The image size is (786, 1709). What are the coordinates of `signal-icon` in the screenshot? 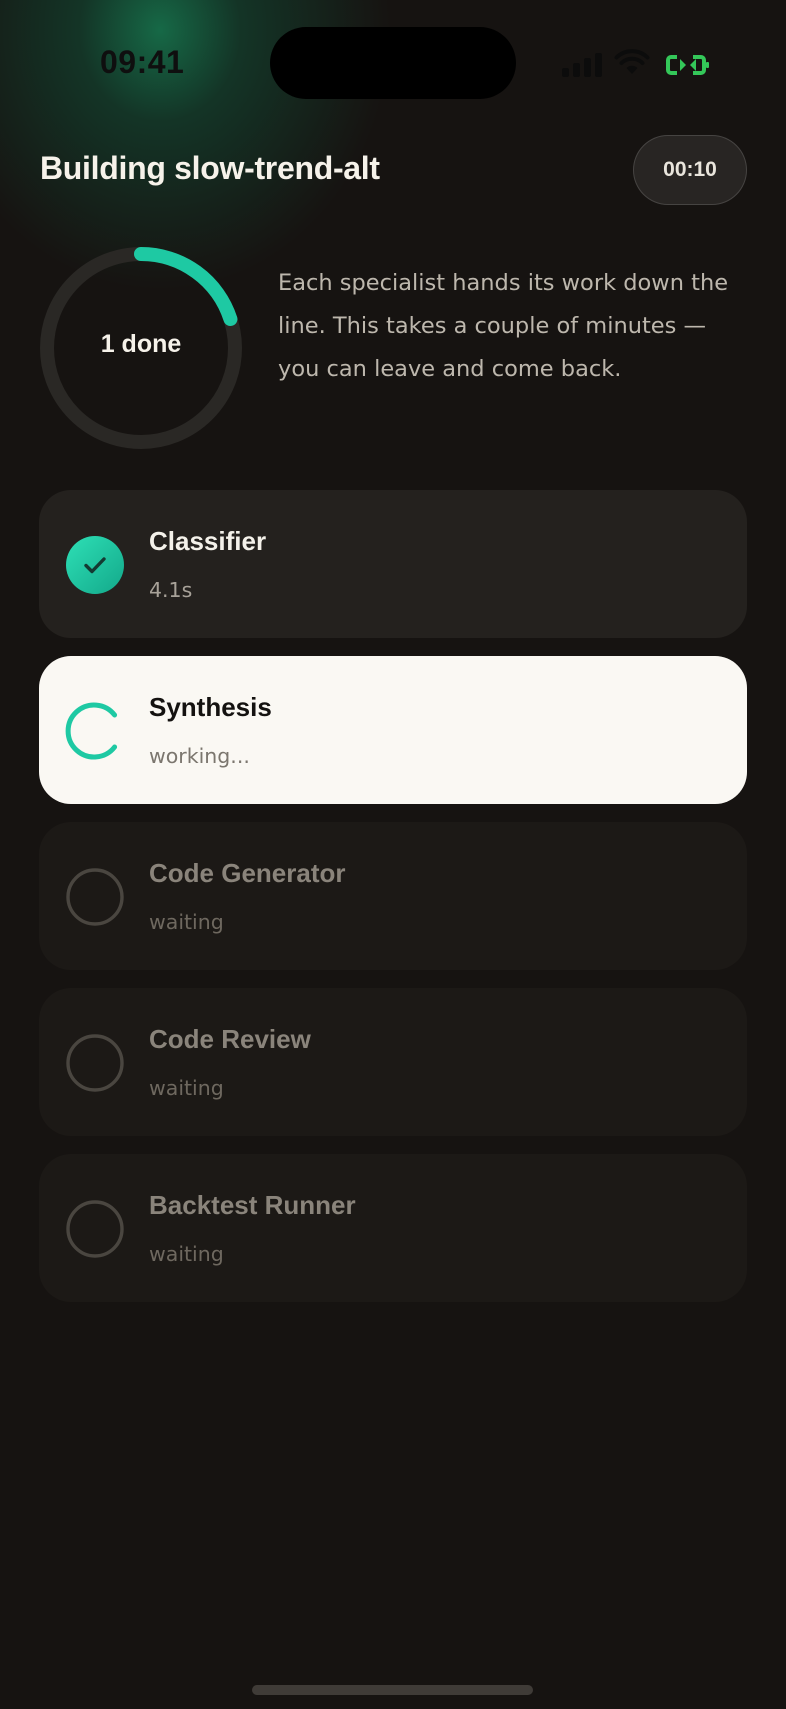 It's located at (583, 65).